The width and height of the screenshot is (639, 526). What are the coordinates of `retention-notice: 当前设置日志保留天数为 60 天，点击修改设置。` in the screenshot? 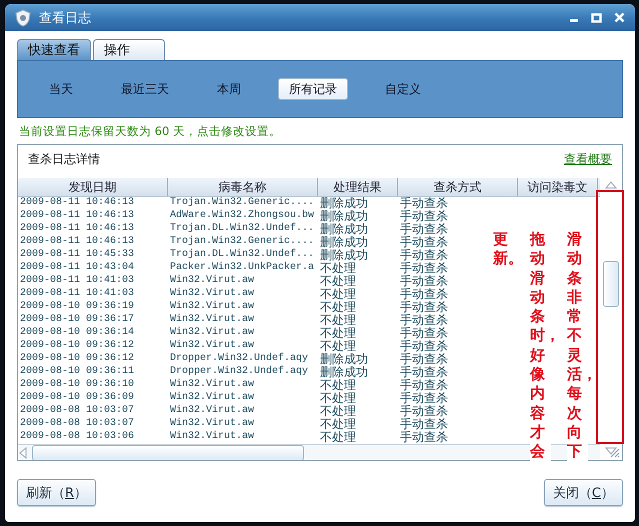 It's located at (321, 134).